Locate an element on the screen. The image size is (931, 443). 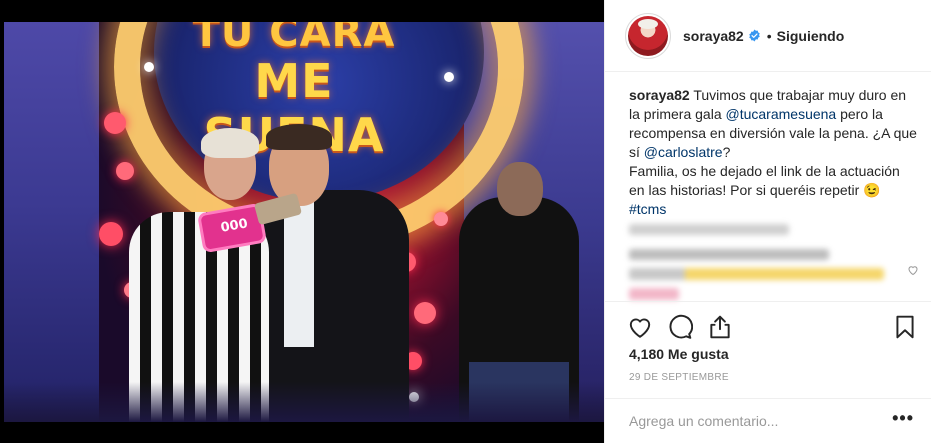
caption-text: ? is located at coordinates (726, 152).